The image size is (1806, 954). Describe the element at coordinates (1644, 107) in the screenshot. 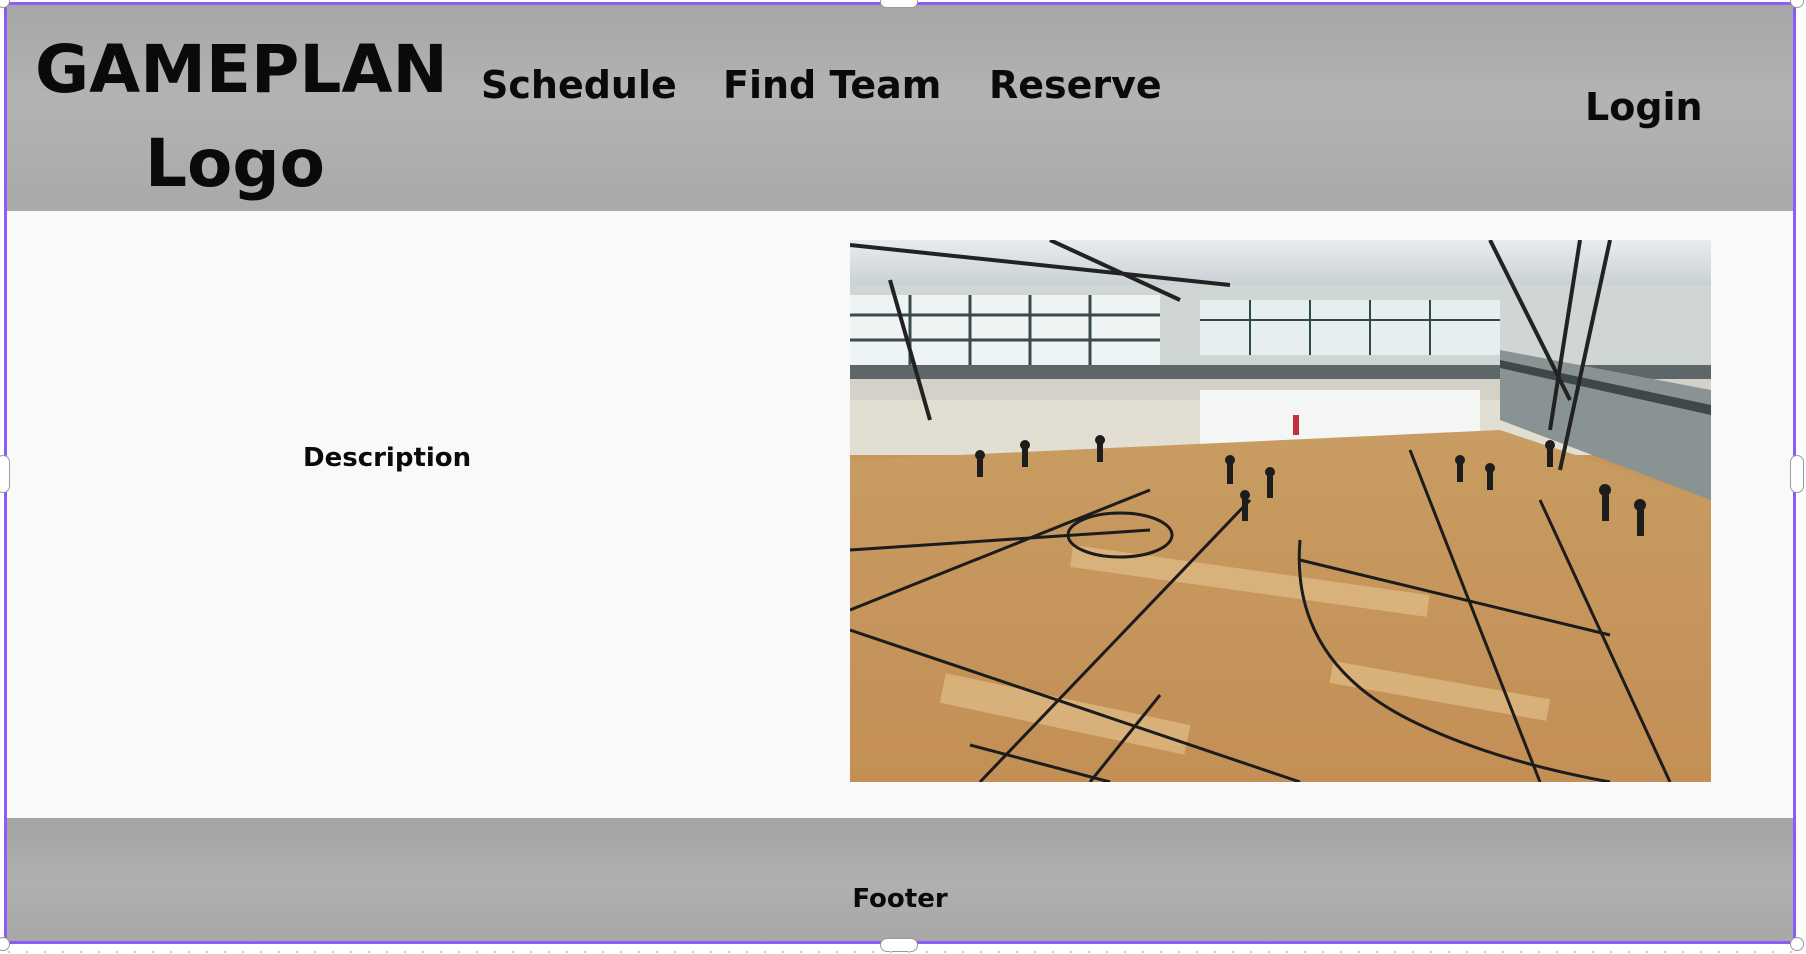

I see `login-link: Login` at that location.